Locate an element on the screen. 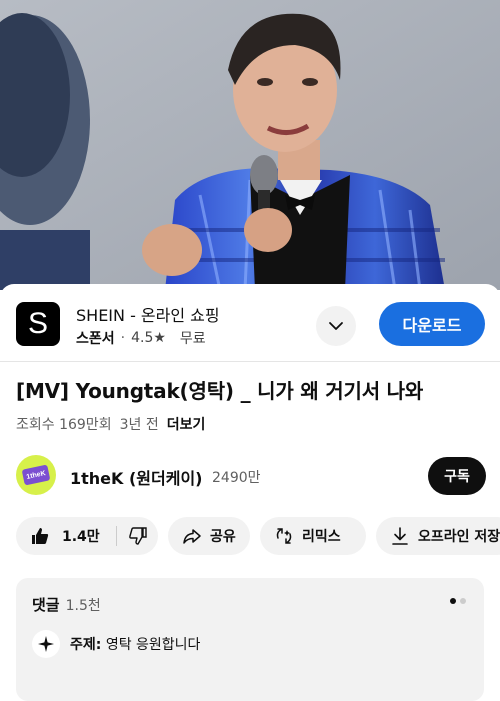  sparkle-icon-wrap is located at coordinates (46, 644).